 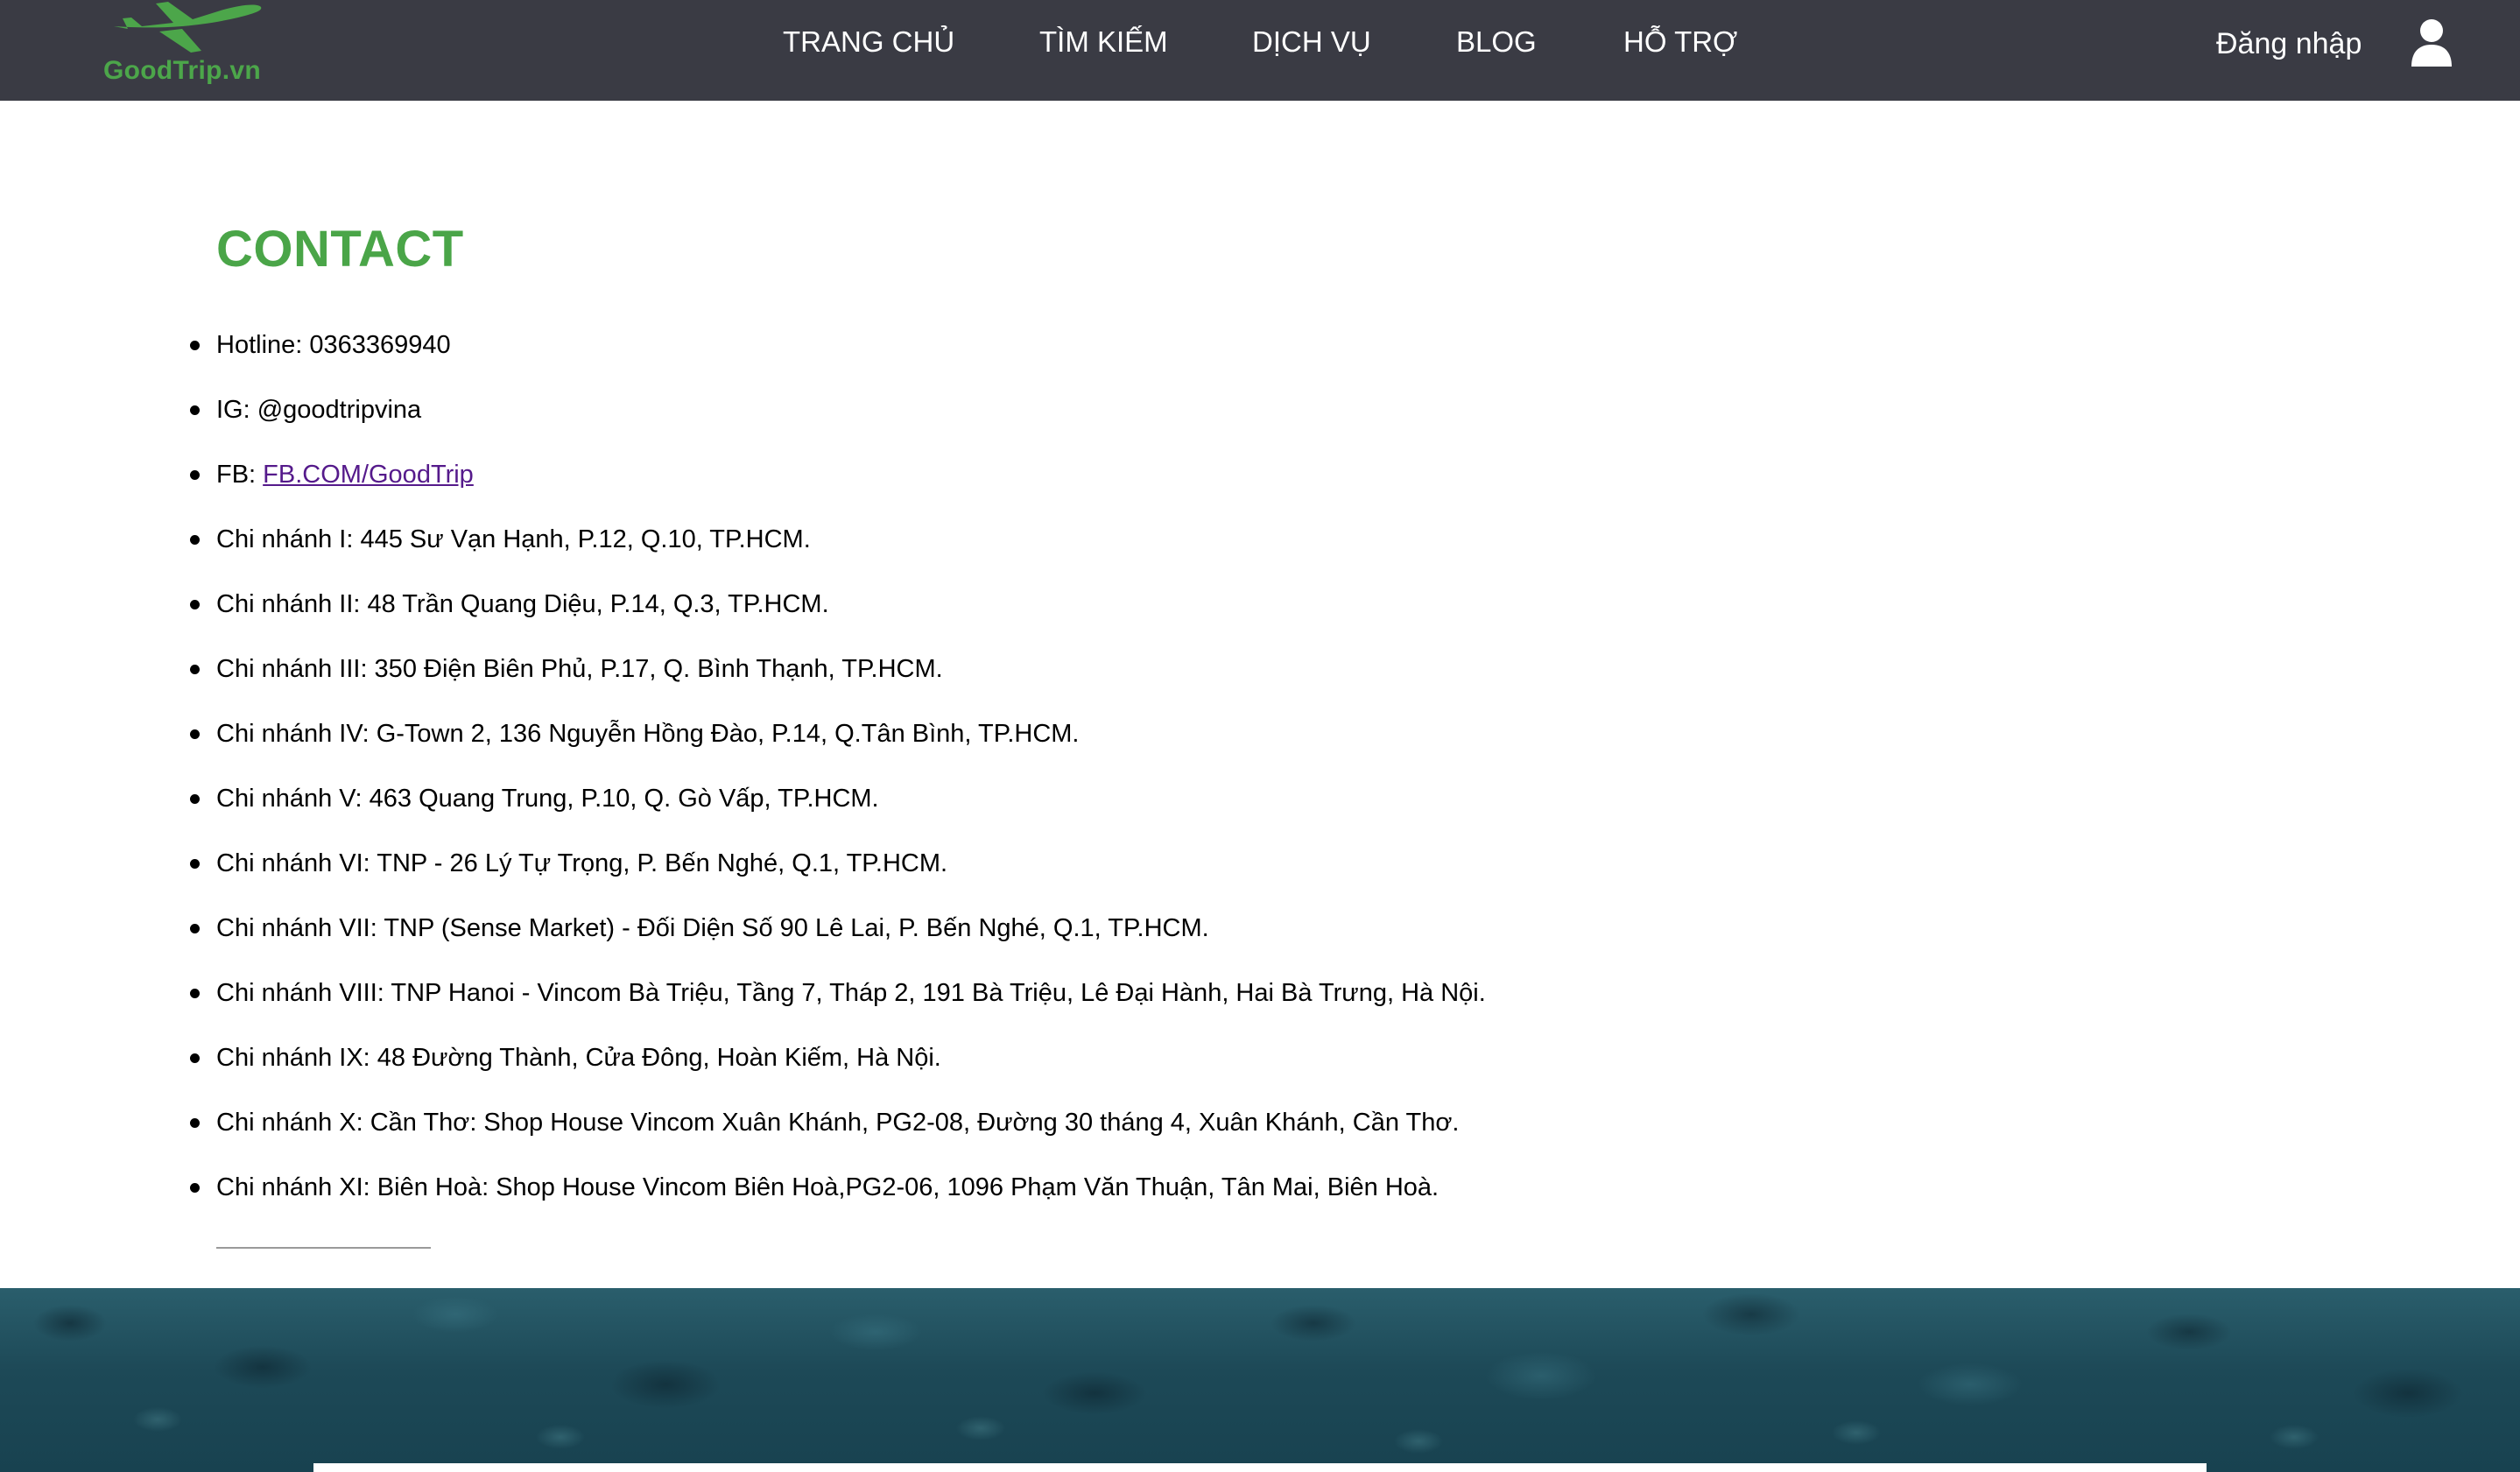 What do you see at coordinates (1254, 421) in the screenshot?
I see `contact-instagram: IG: @goodtripvina` at bounding box center [1254, 421].